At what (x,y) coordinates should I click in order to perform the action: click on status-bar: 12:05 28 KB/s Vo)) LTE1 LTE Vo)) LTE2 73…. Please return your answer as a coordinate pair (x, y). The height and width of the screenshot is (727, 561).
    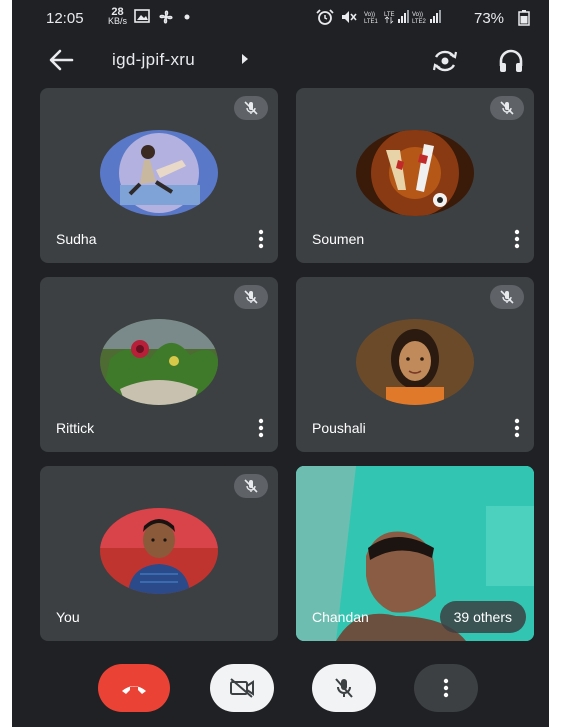
    Looking at the image, I should click on (280, 18).